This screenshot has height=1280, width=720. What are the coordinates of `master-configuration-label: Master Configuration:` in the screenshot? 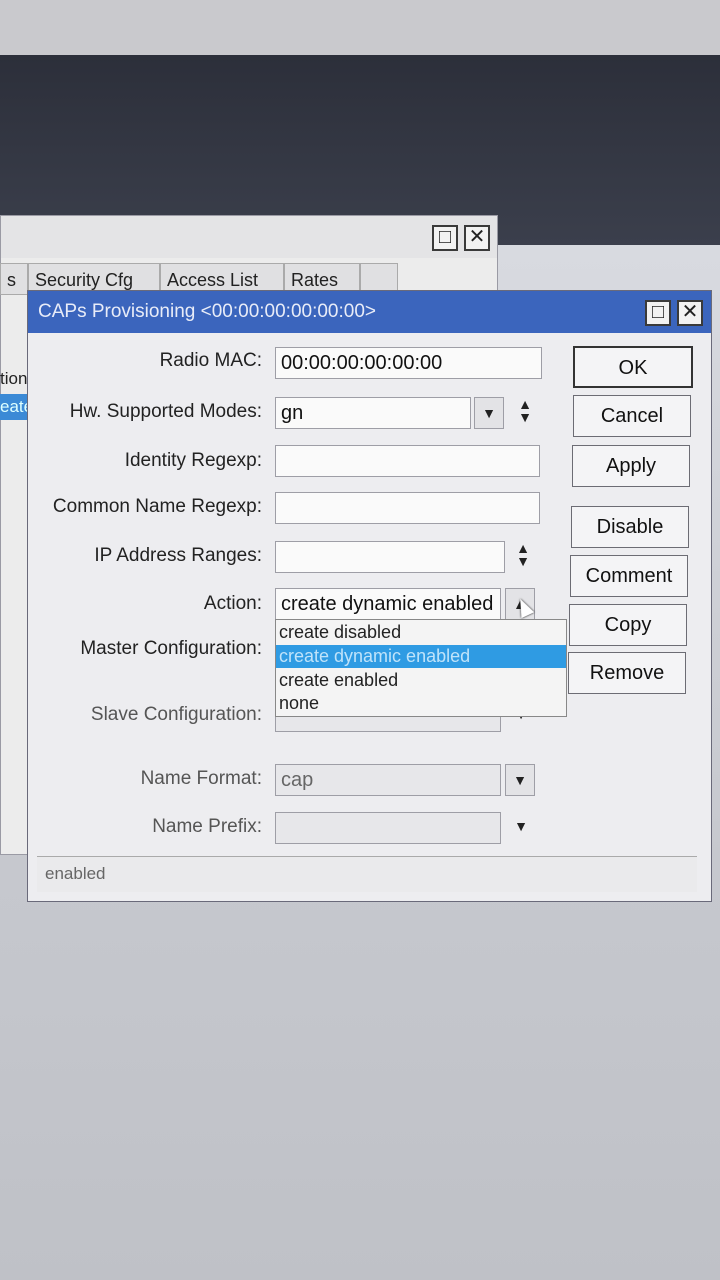 It's located at (171, 648).